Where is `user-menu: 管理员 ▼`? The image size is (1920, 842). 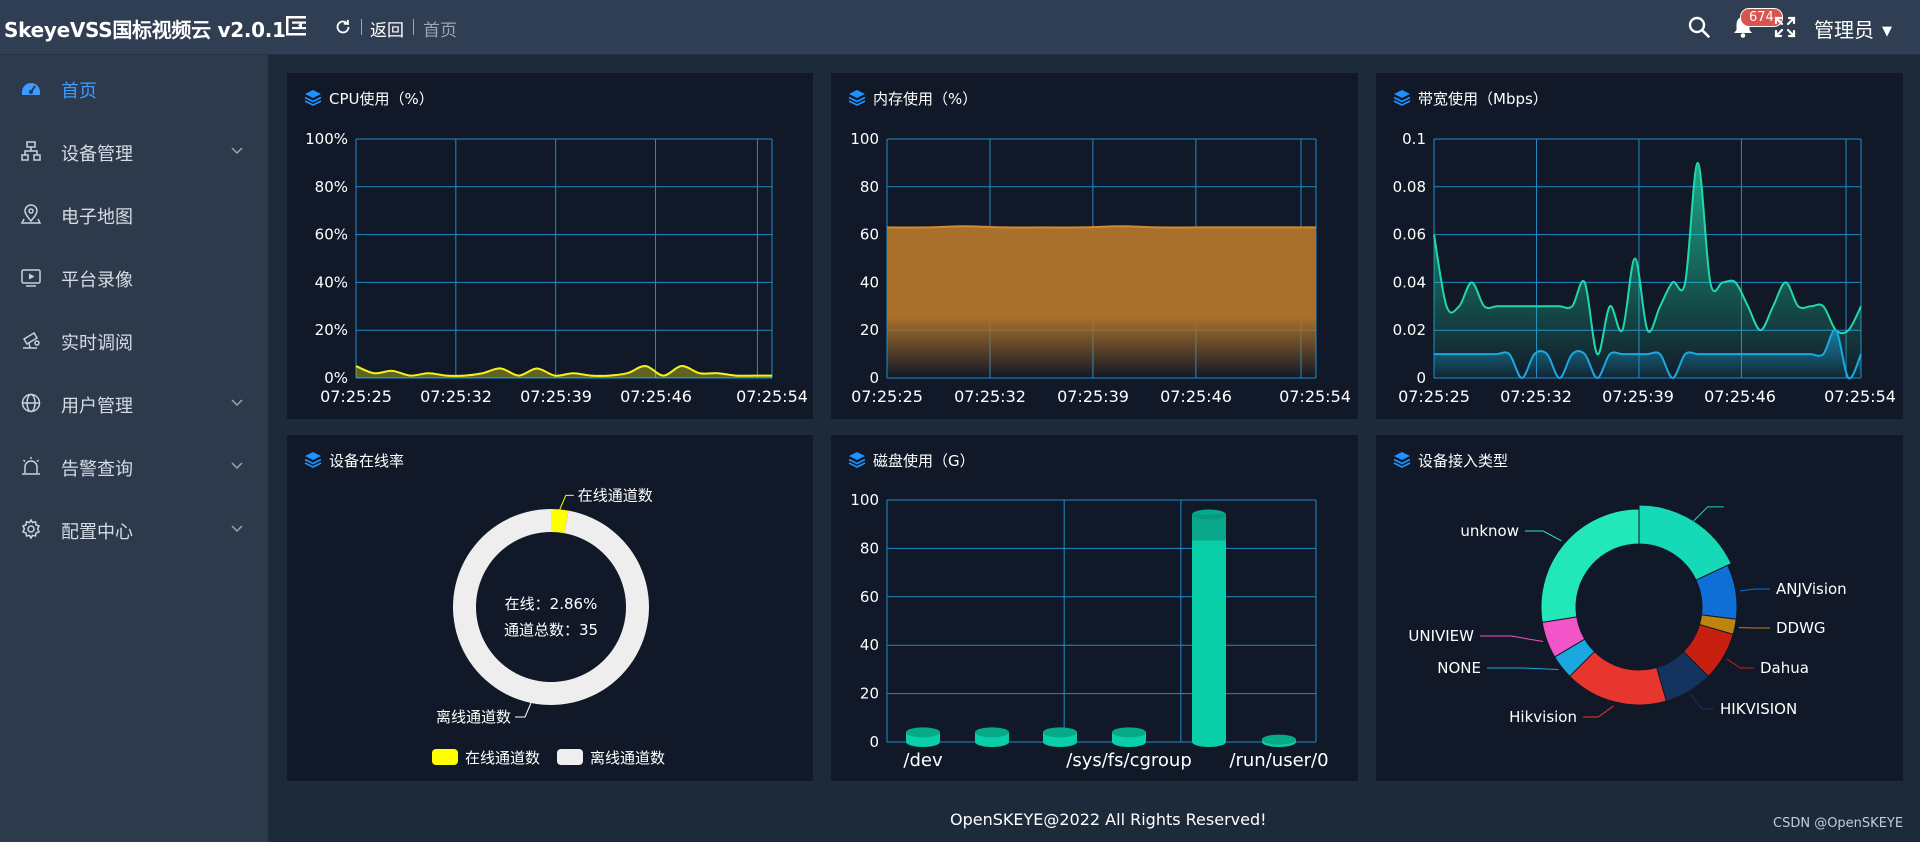 user-menu: 管理员 ▼ is located at coordinates (1853, 28).